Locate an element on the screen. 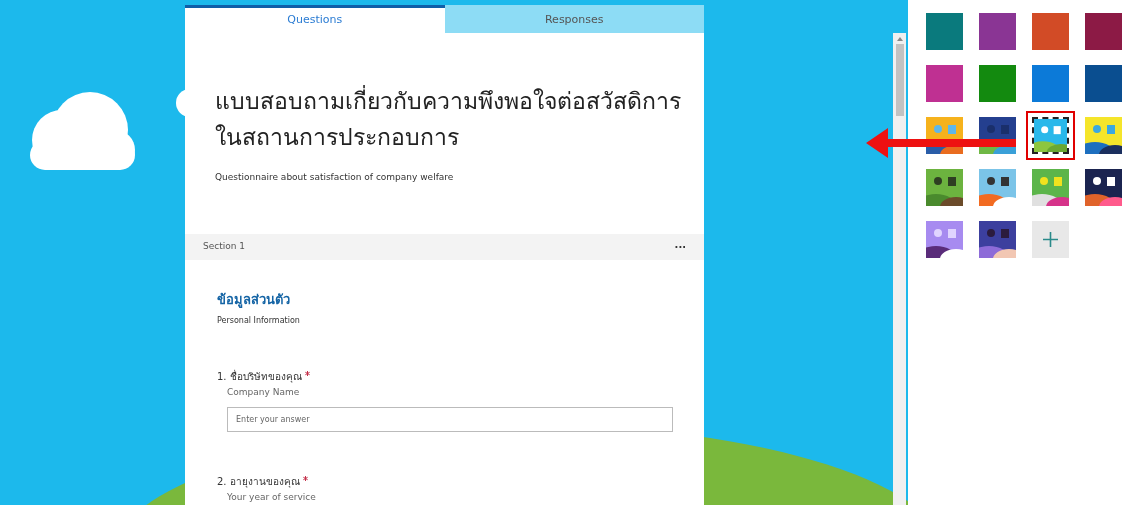 Image resolution: width=1134 pixels, height=505 pixels. question-title: ชื่อบริษัทของคุณ is located at coordinates (265, 376).